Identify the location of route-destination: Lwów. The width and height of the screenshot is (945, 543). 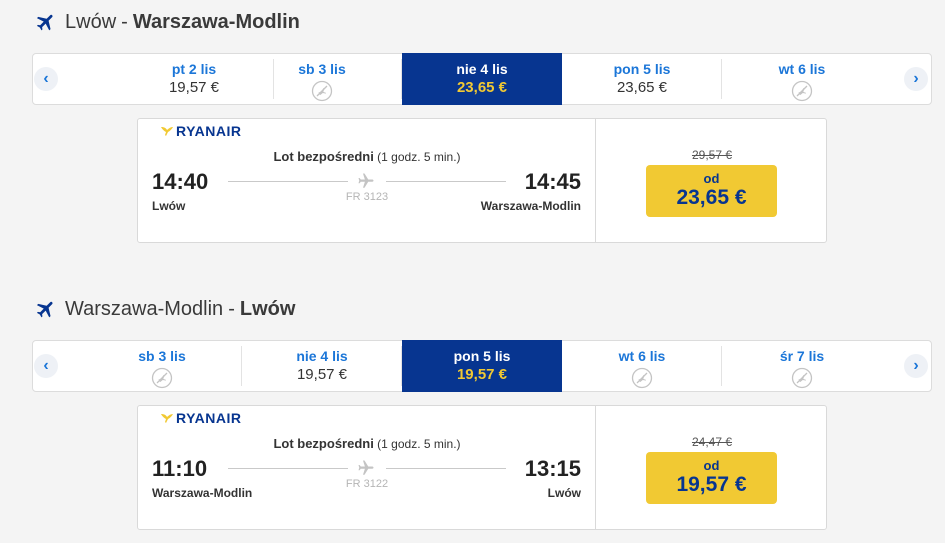
(267, 308).